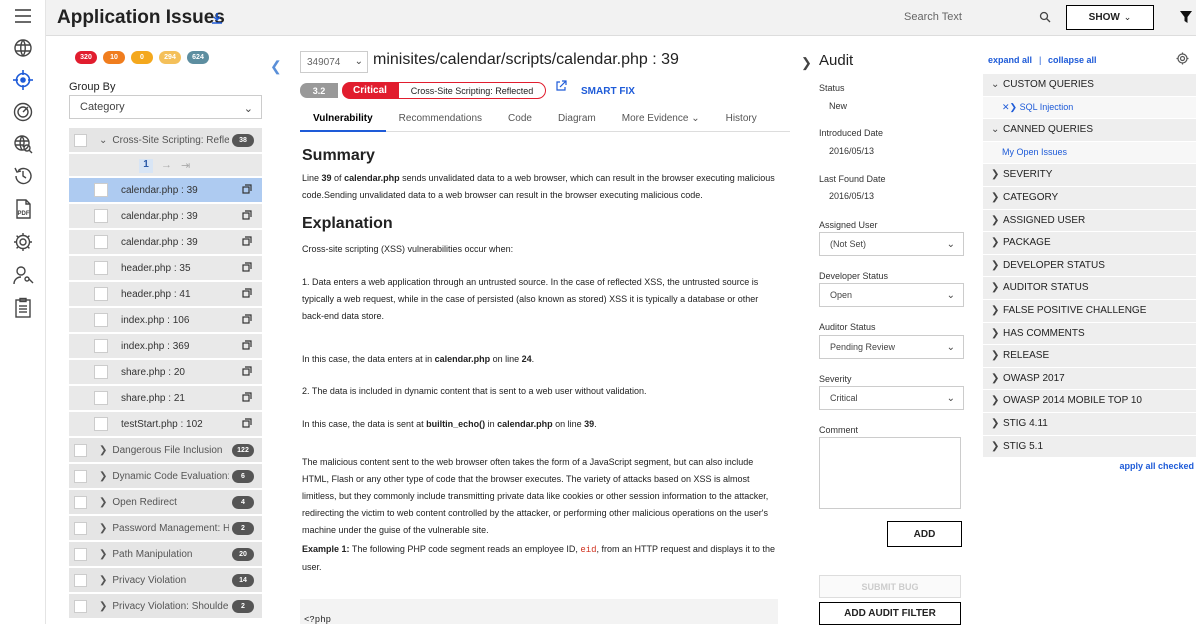 Image resolution: width=1196 pixels, height=625 pixels. I want to click on severity-count-badge: 0, so click(142, 57).